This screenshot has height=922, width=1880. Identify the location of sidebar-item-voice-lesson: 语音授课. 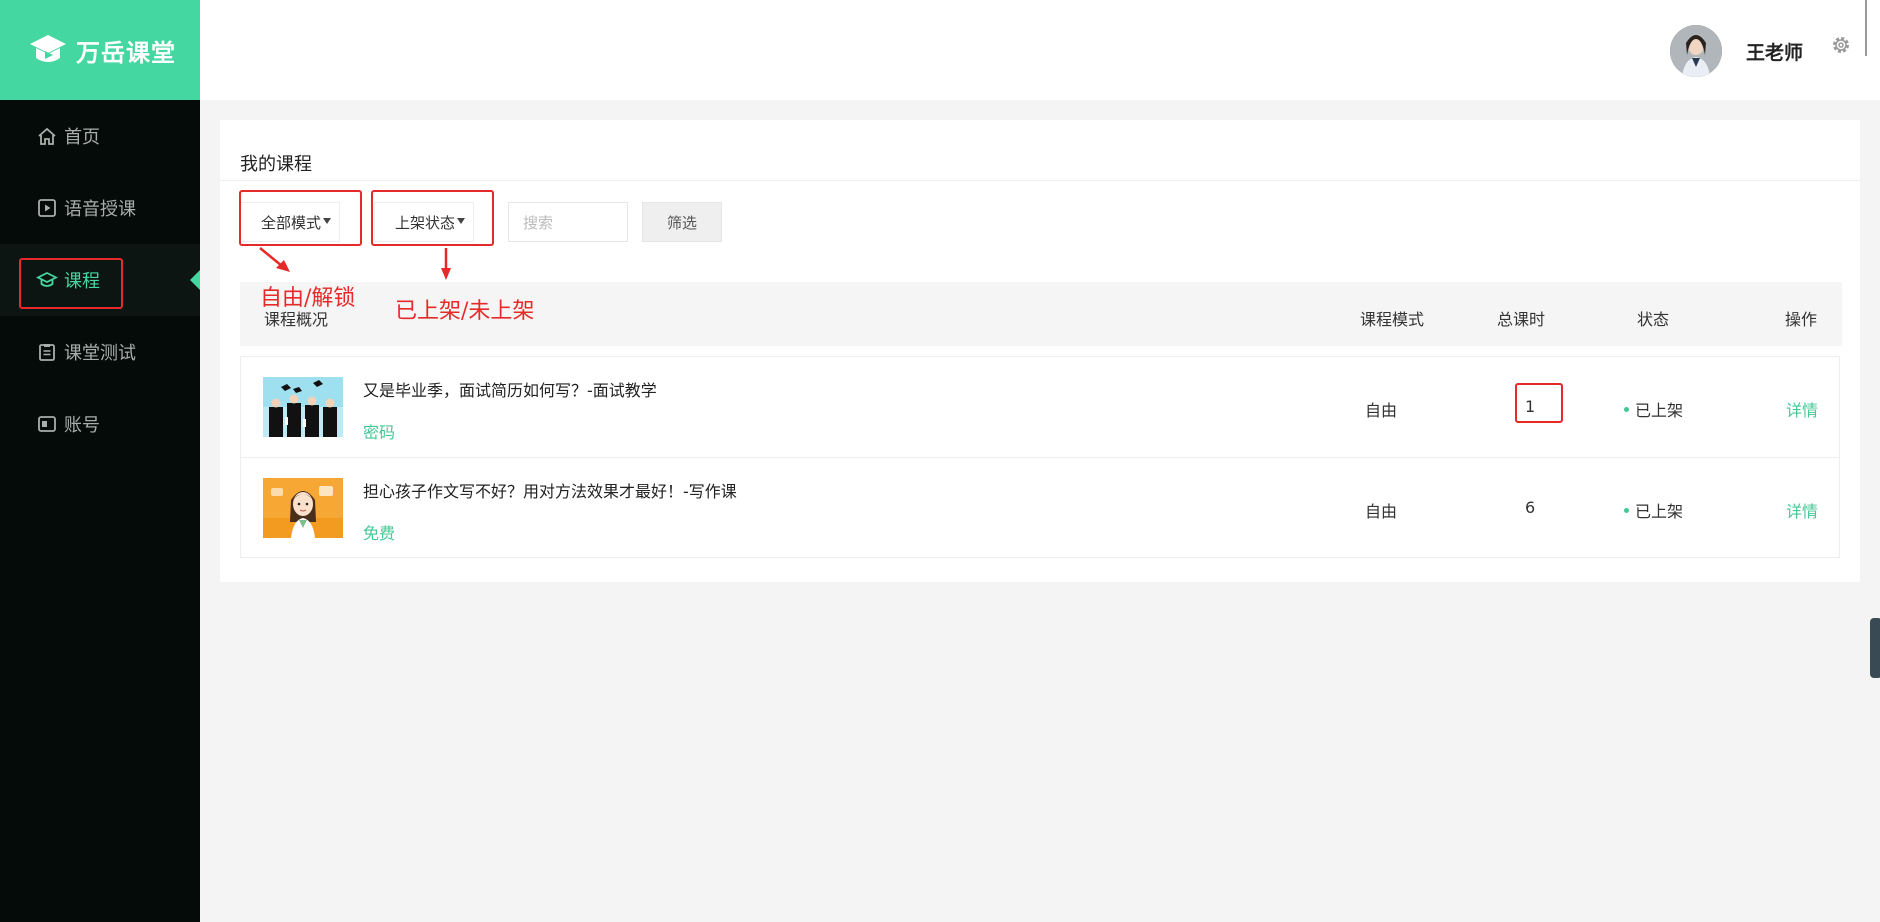
(100, 208).